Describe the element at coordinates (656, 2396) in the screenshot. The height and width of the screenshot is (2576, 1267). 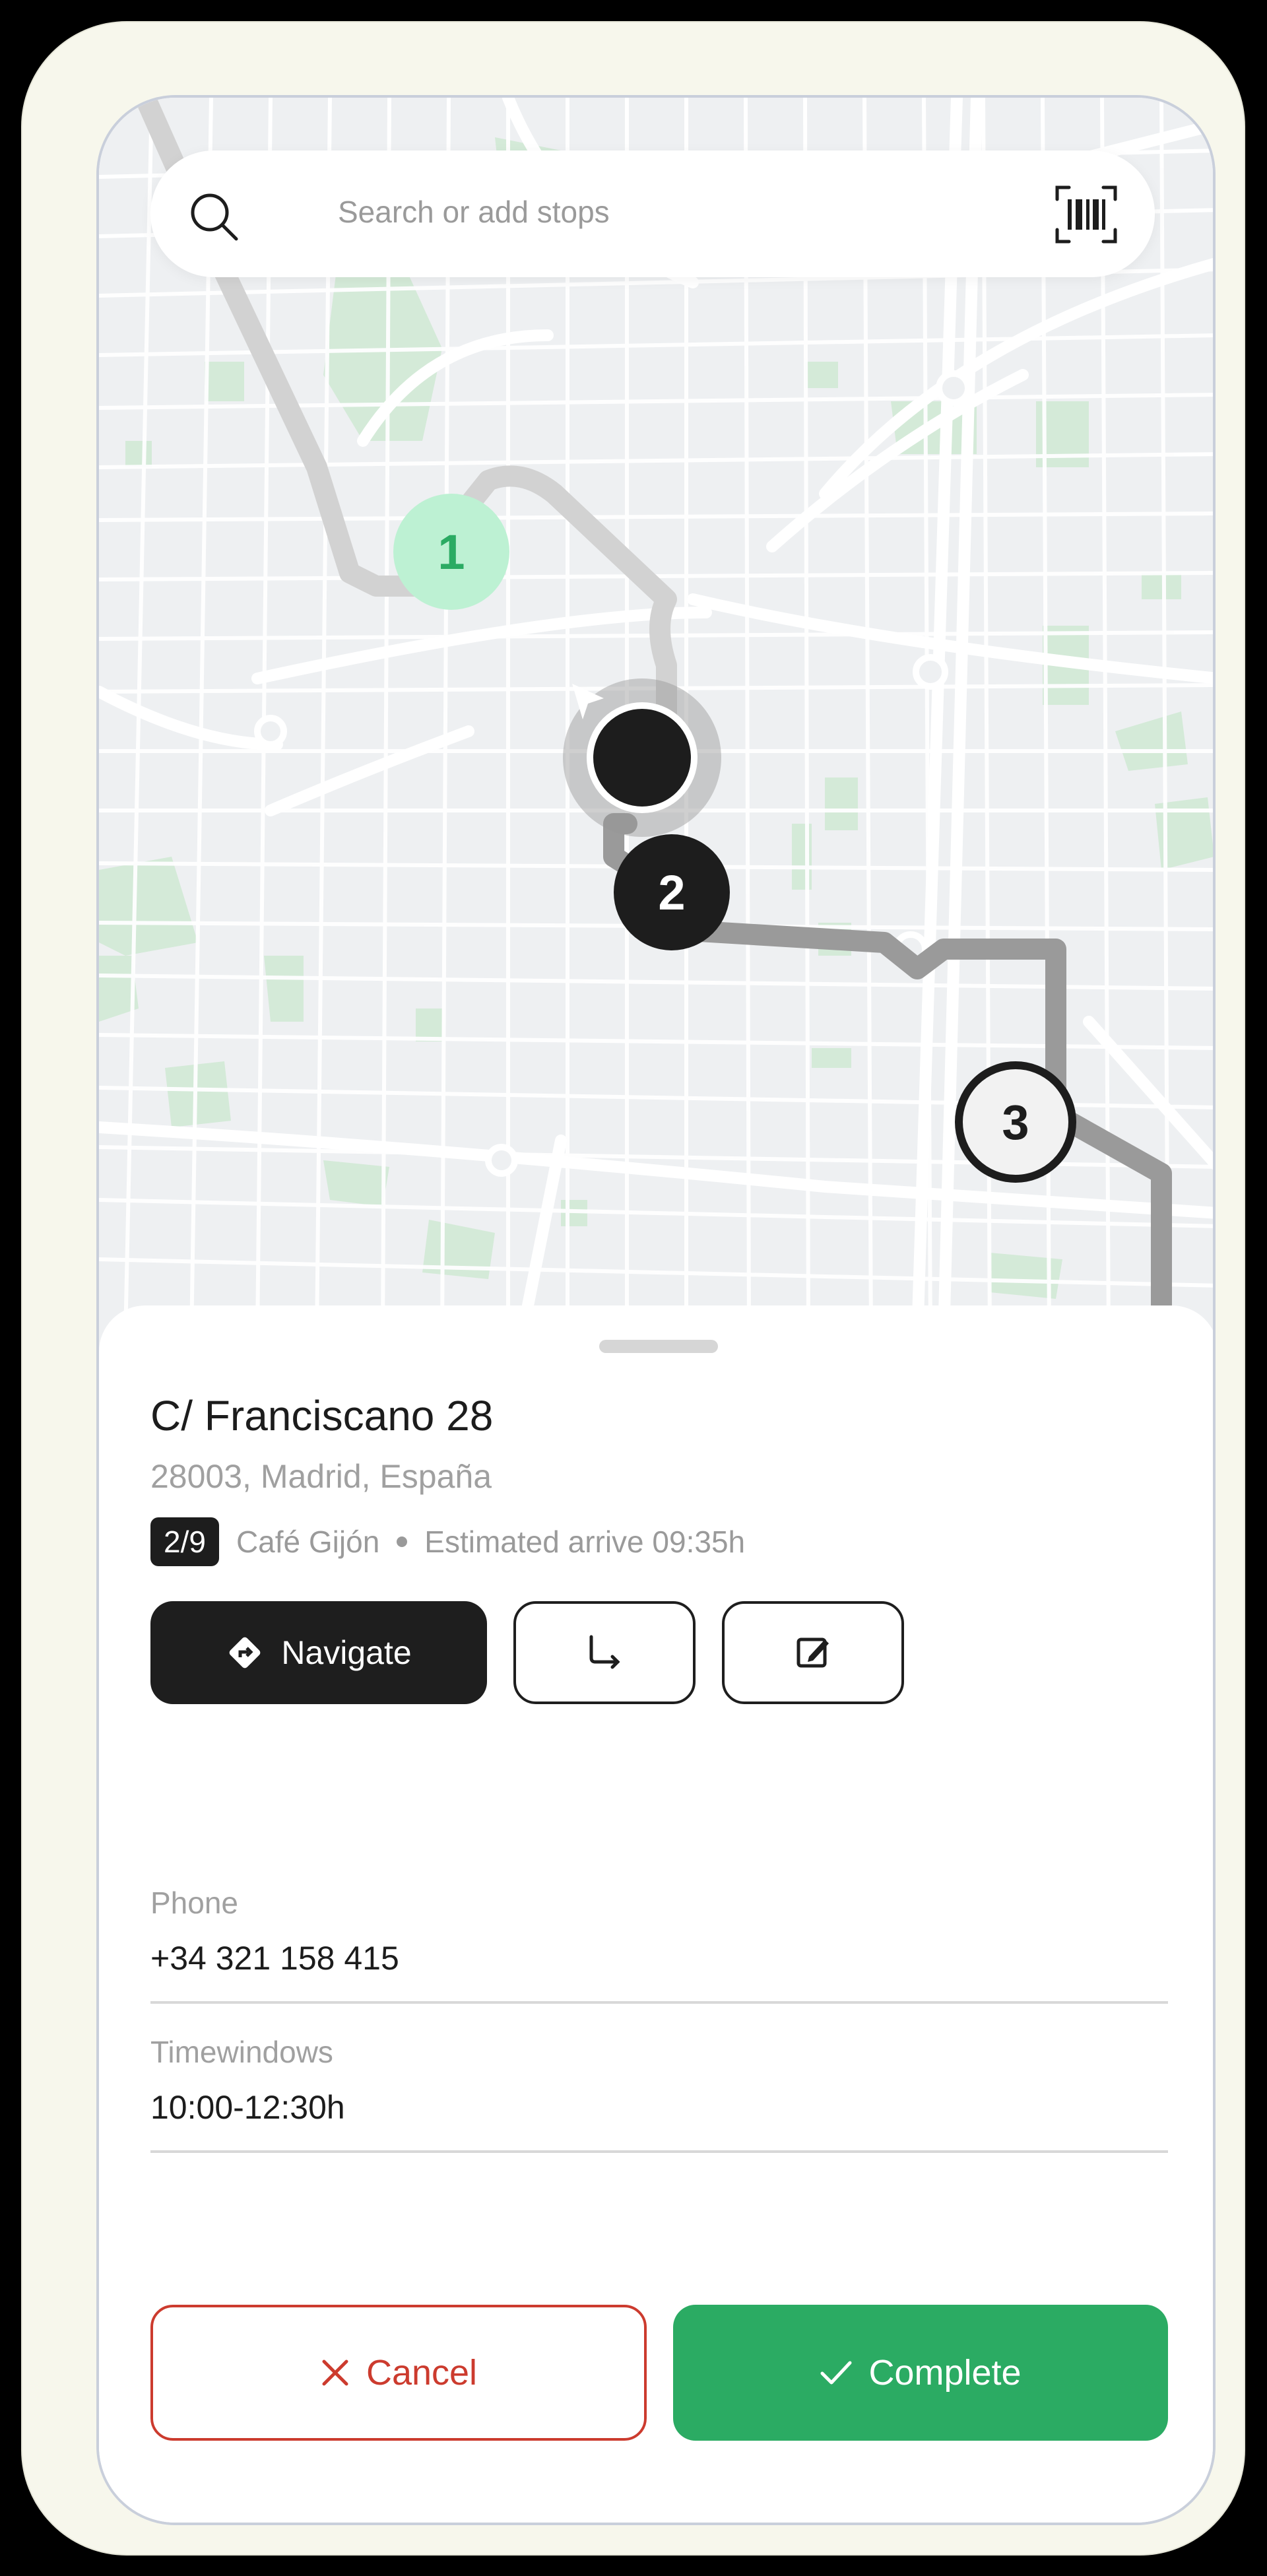
I see `action-footer: Cancel Complete` at that location.